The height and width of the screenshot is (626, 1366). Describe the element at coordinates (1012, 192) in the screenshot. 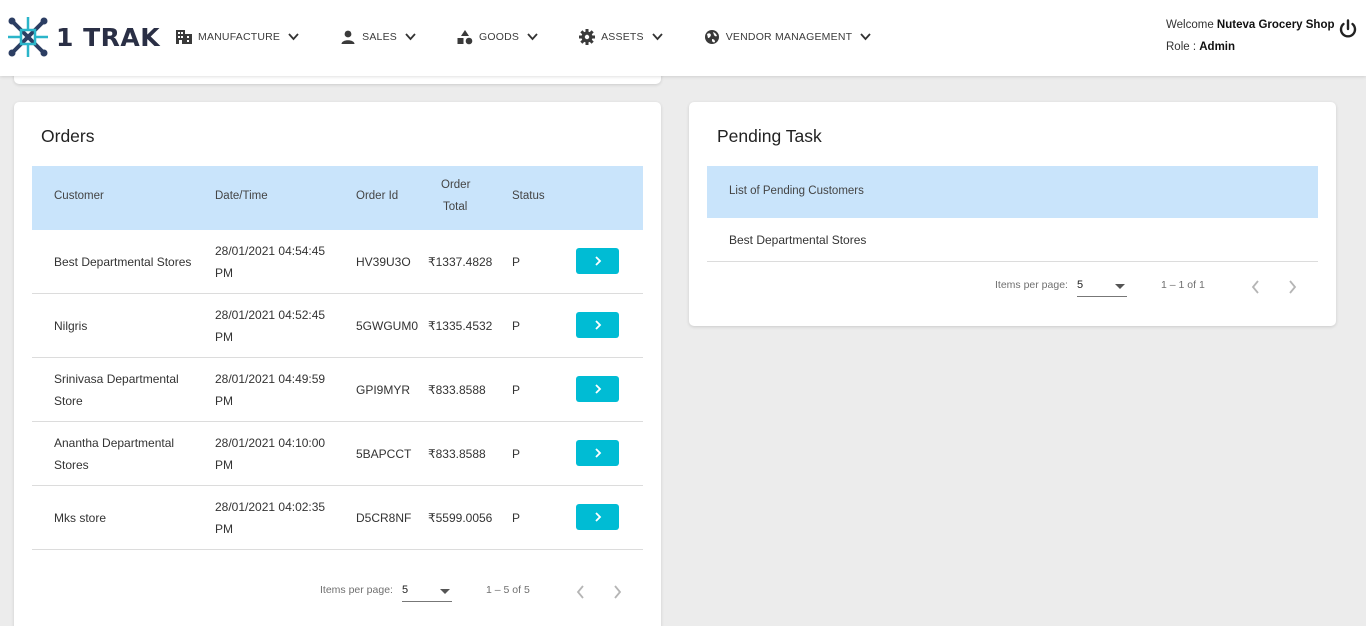

I see `pending-table-header: List of Pending Customers` at that location.